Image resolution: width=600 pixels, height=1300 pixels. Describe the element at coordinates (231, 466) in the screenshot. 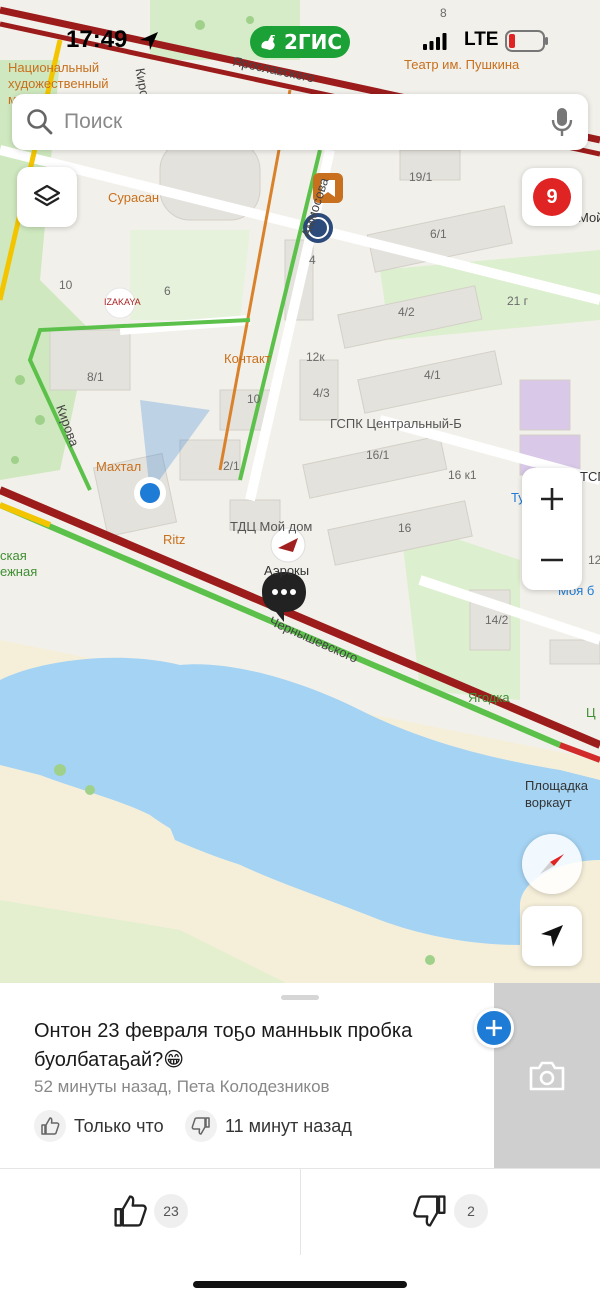

I see `building-number: 2/1` at that location.